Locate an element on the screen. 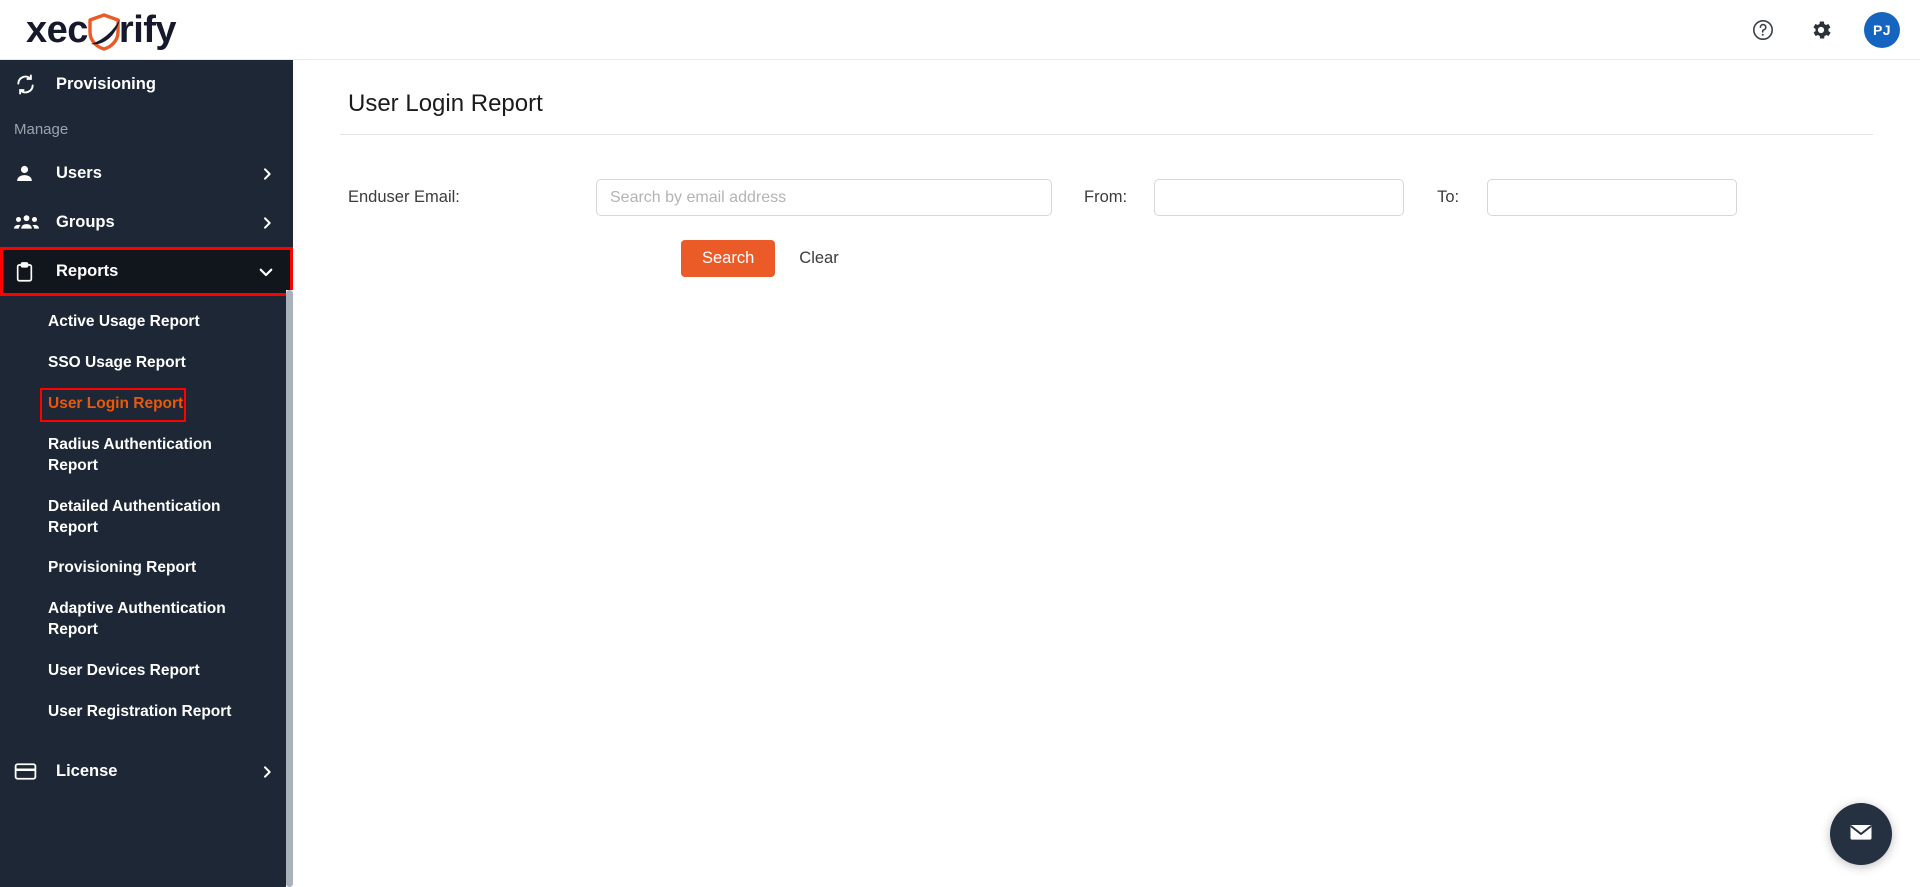 The width and height of the screenshot is (1920, 887). sidebar-subitem-radius-authentication-report: Radius Authentication Report is located at coordinates (131, 456).